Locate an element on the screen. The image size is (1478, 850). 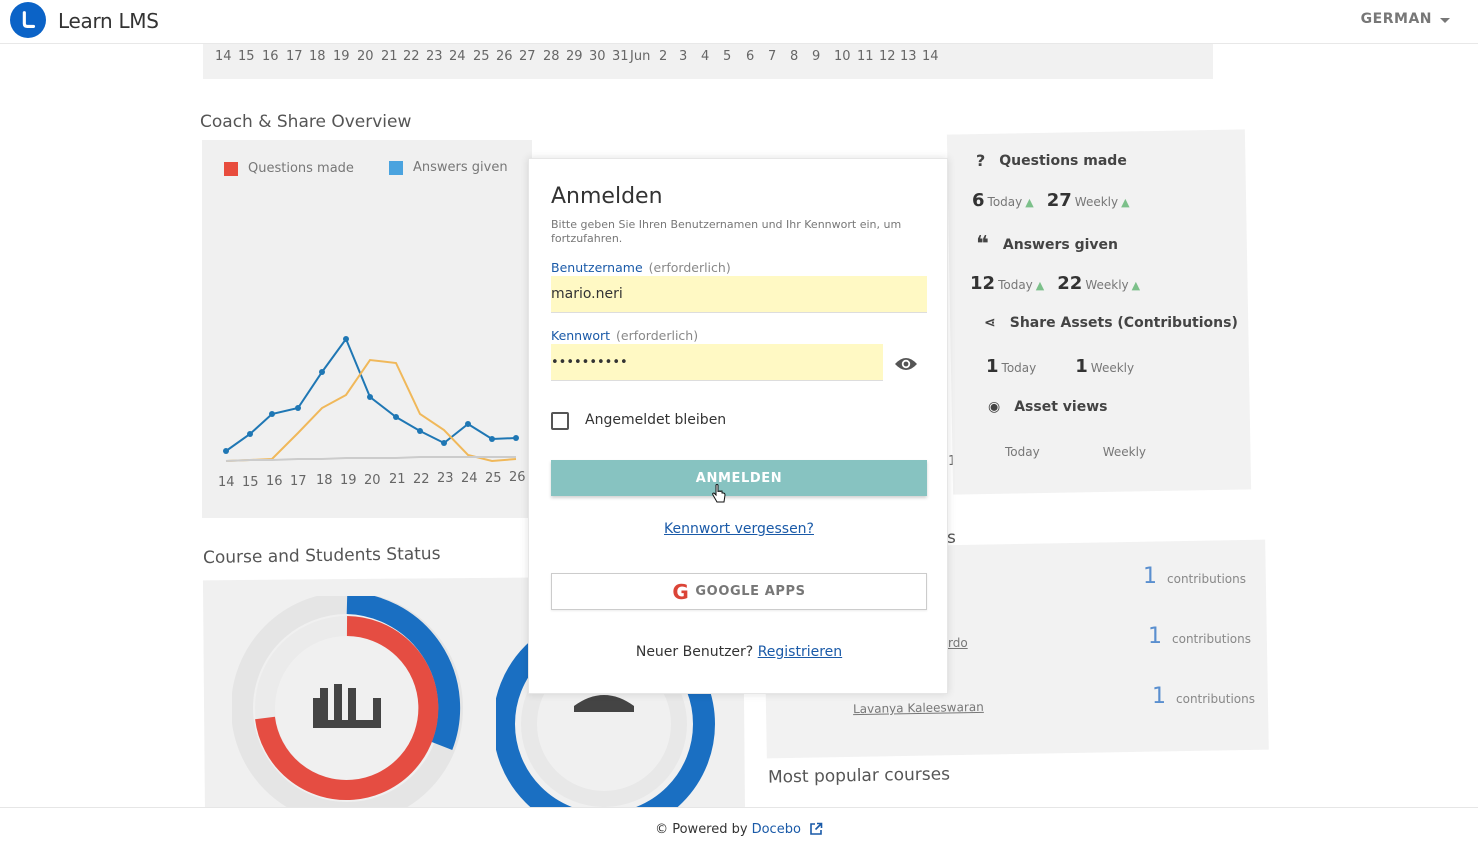
login-title: Anmelden is located at coordinates (607, 196).